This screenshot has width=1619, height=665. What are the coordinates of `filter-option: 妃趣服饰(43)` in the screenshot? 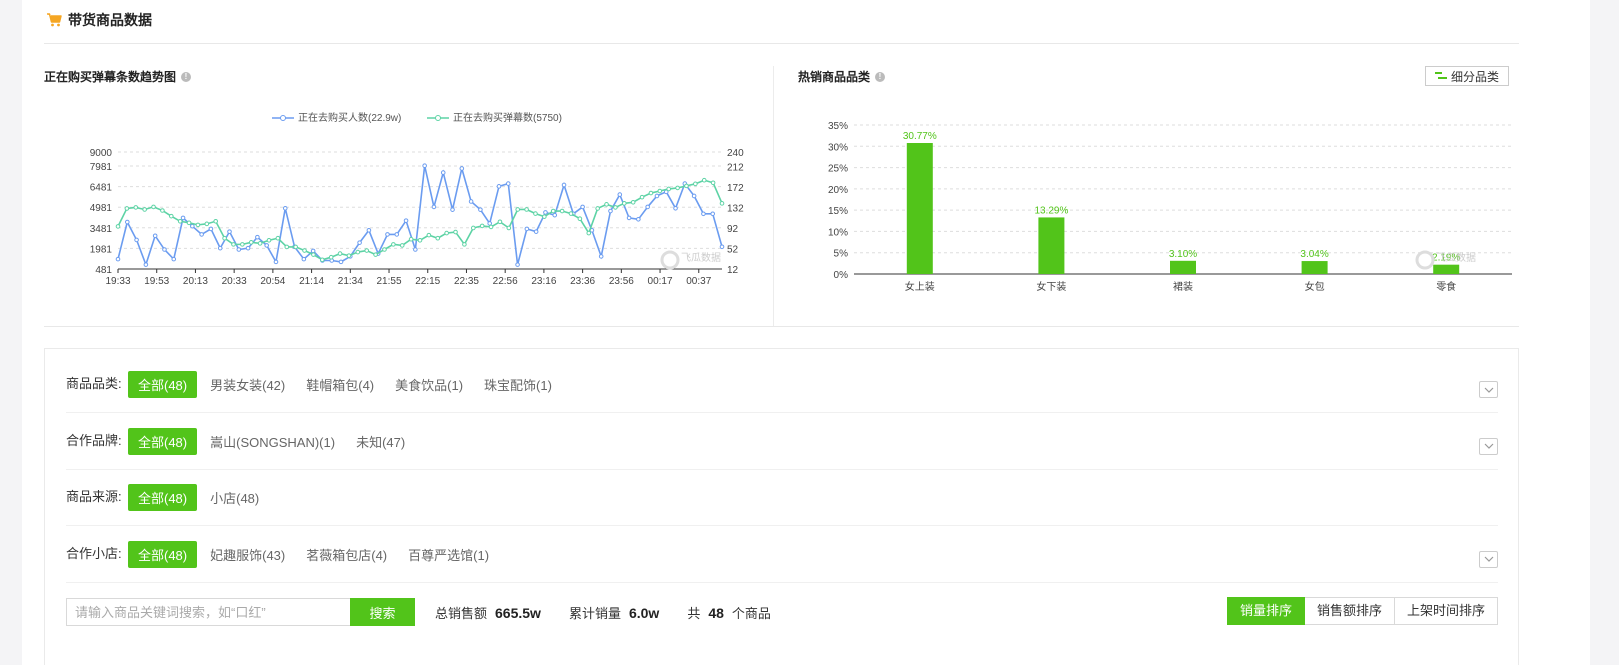 It's located at (247, 554).